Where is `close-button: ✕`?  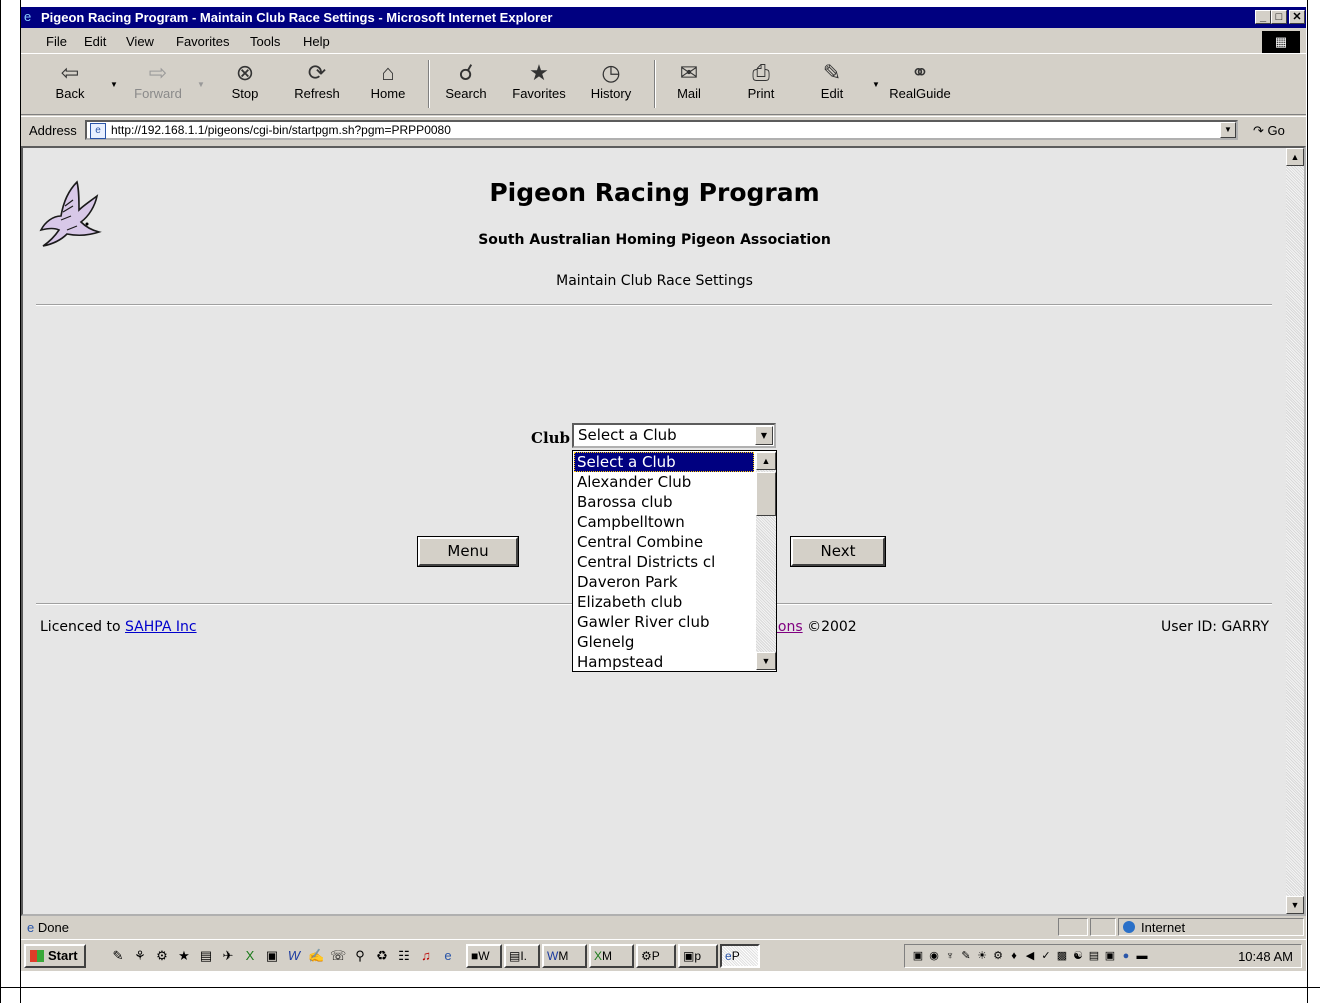 close-button: ✕ is located at coordinates (1297, 17).